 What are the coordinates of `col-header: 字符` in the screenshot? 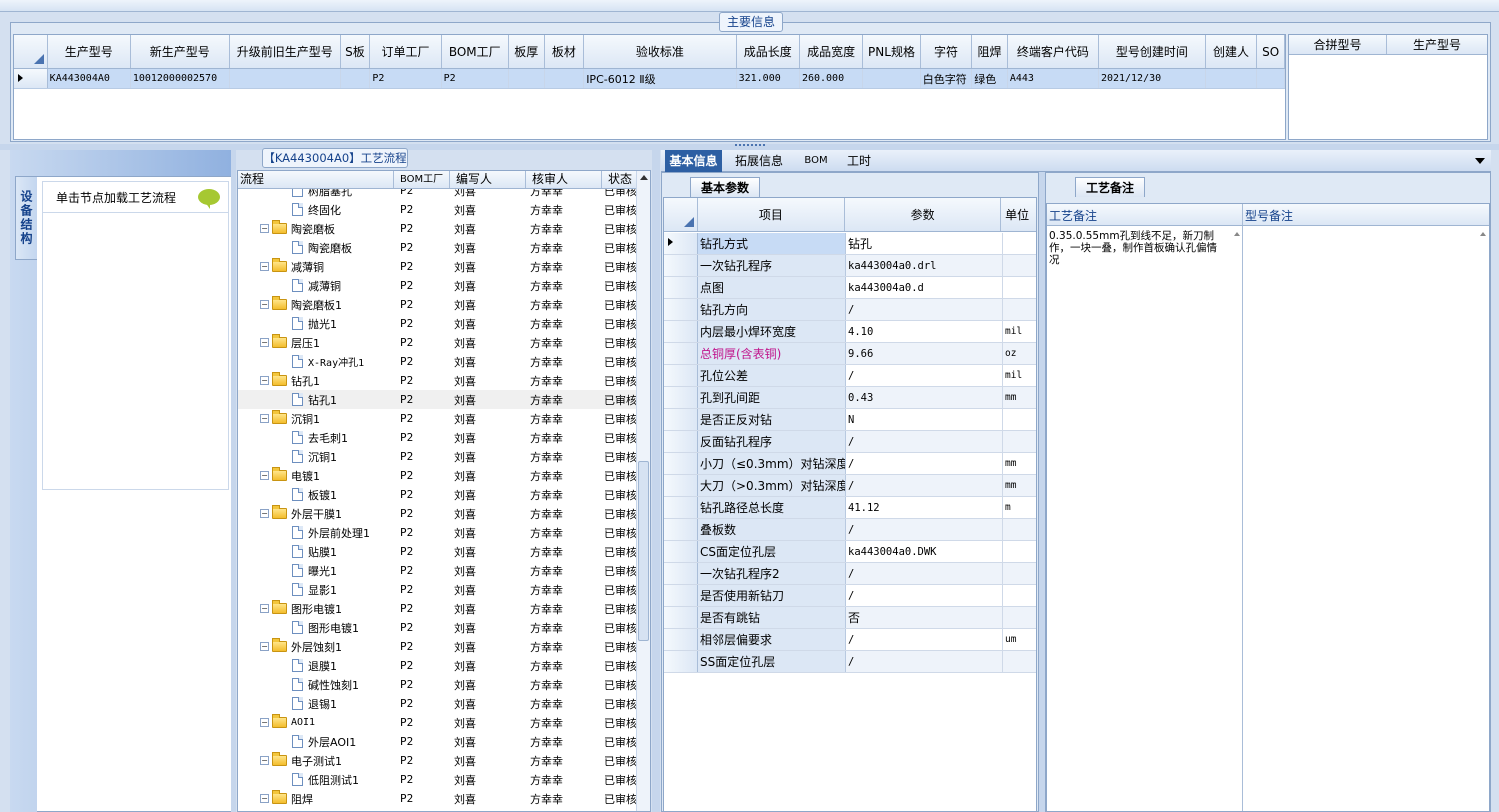 It's located at (947, 51).